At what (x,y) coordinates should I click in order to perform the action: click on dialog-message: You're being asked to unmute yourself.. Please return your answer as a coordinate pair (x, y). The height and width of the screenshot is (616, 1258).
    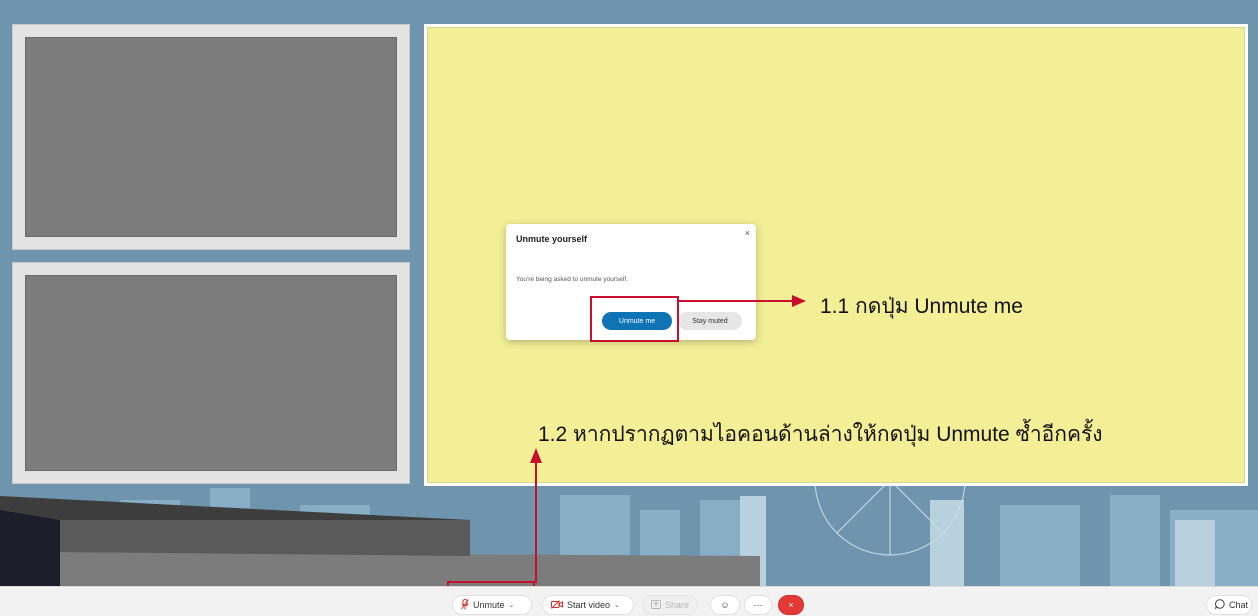
    Looking at the image, I should click on (572, 279).